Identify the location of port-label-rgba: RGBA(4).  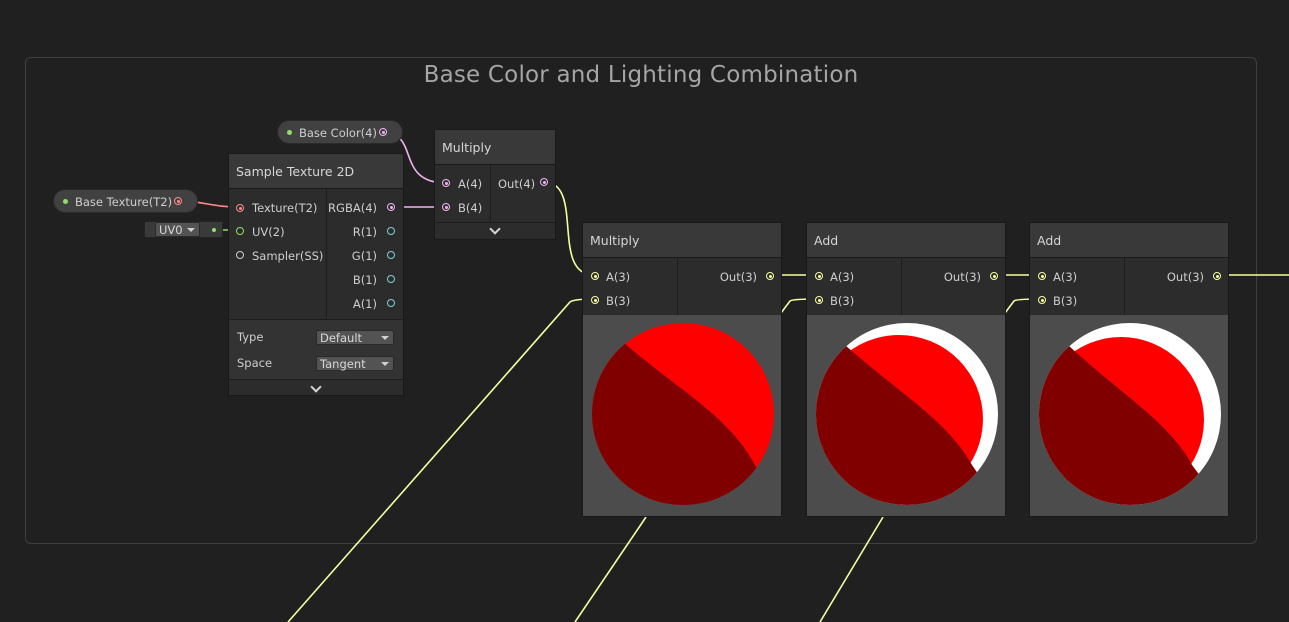
(352, 208).